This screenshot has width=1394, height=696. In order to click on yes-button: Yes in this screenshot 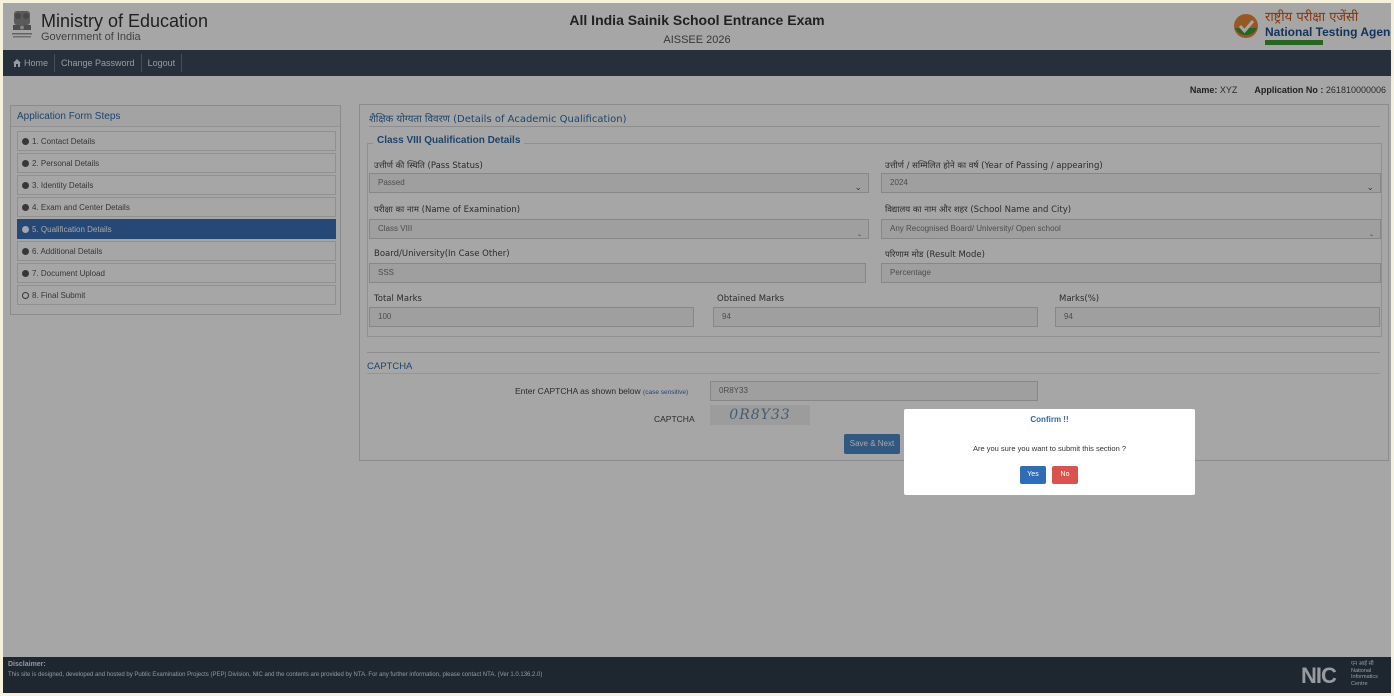, I will do `click(1033, 475)`.